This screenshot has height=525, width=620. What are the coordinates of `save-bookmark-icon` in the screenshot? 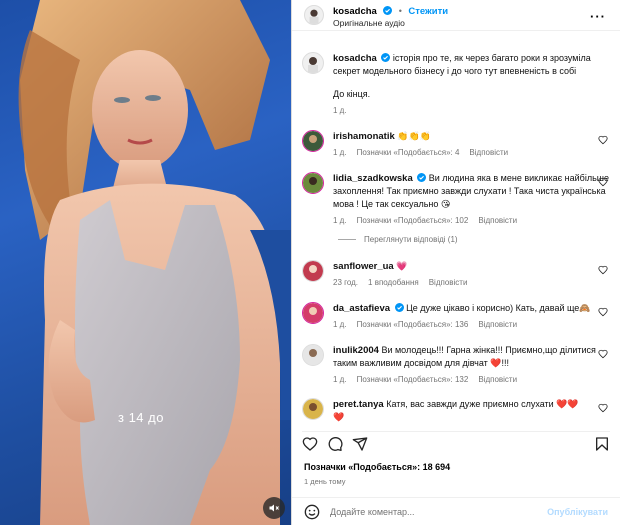 It's located at (602, 444).